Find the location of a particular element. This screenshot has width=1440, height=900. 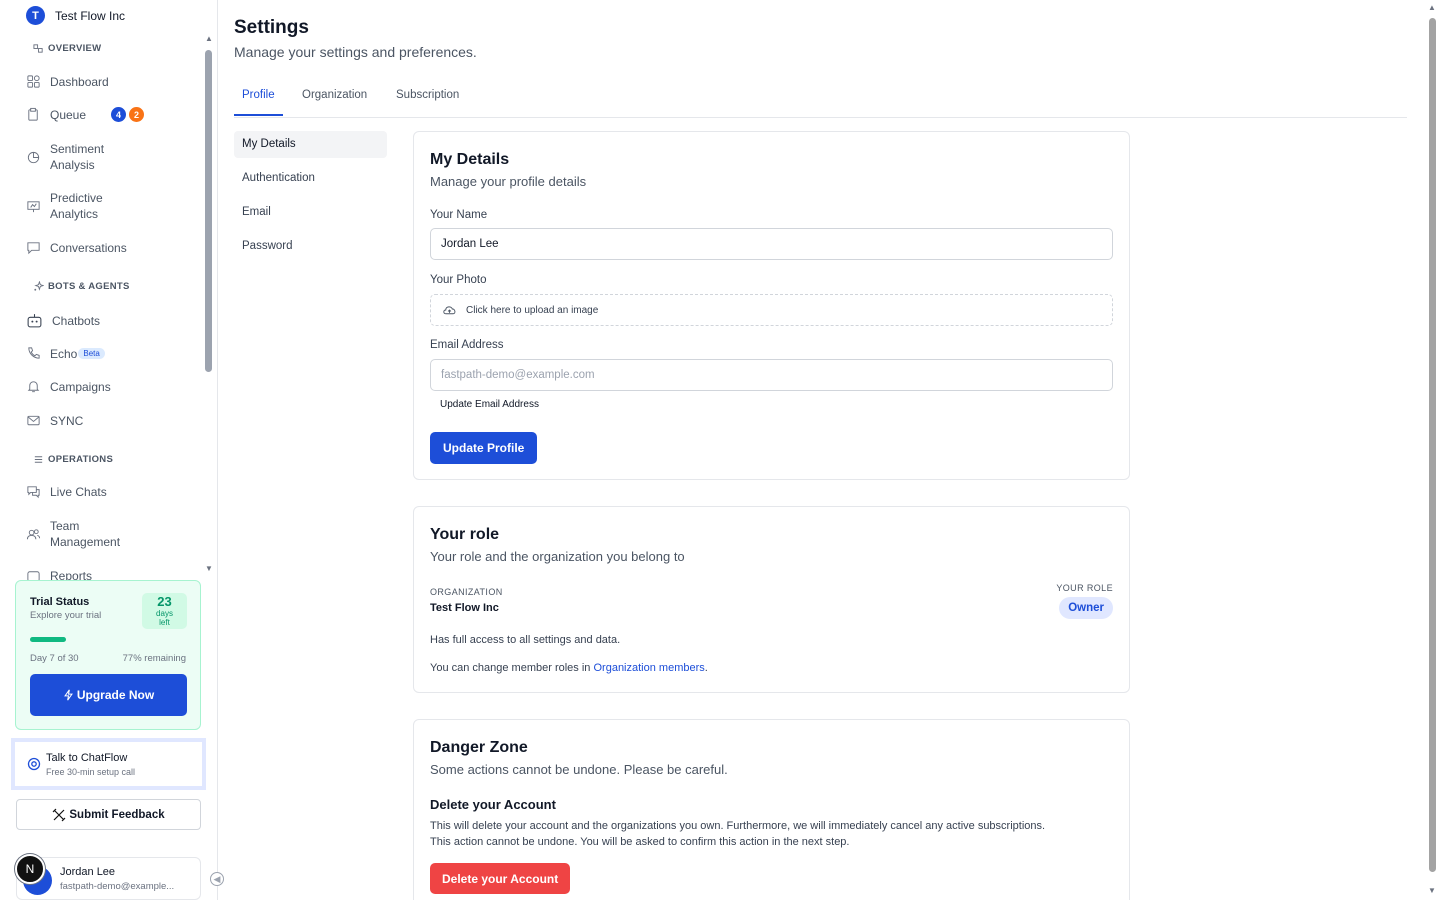

card-title: Danger Zone is located at coordinates (479, 747).